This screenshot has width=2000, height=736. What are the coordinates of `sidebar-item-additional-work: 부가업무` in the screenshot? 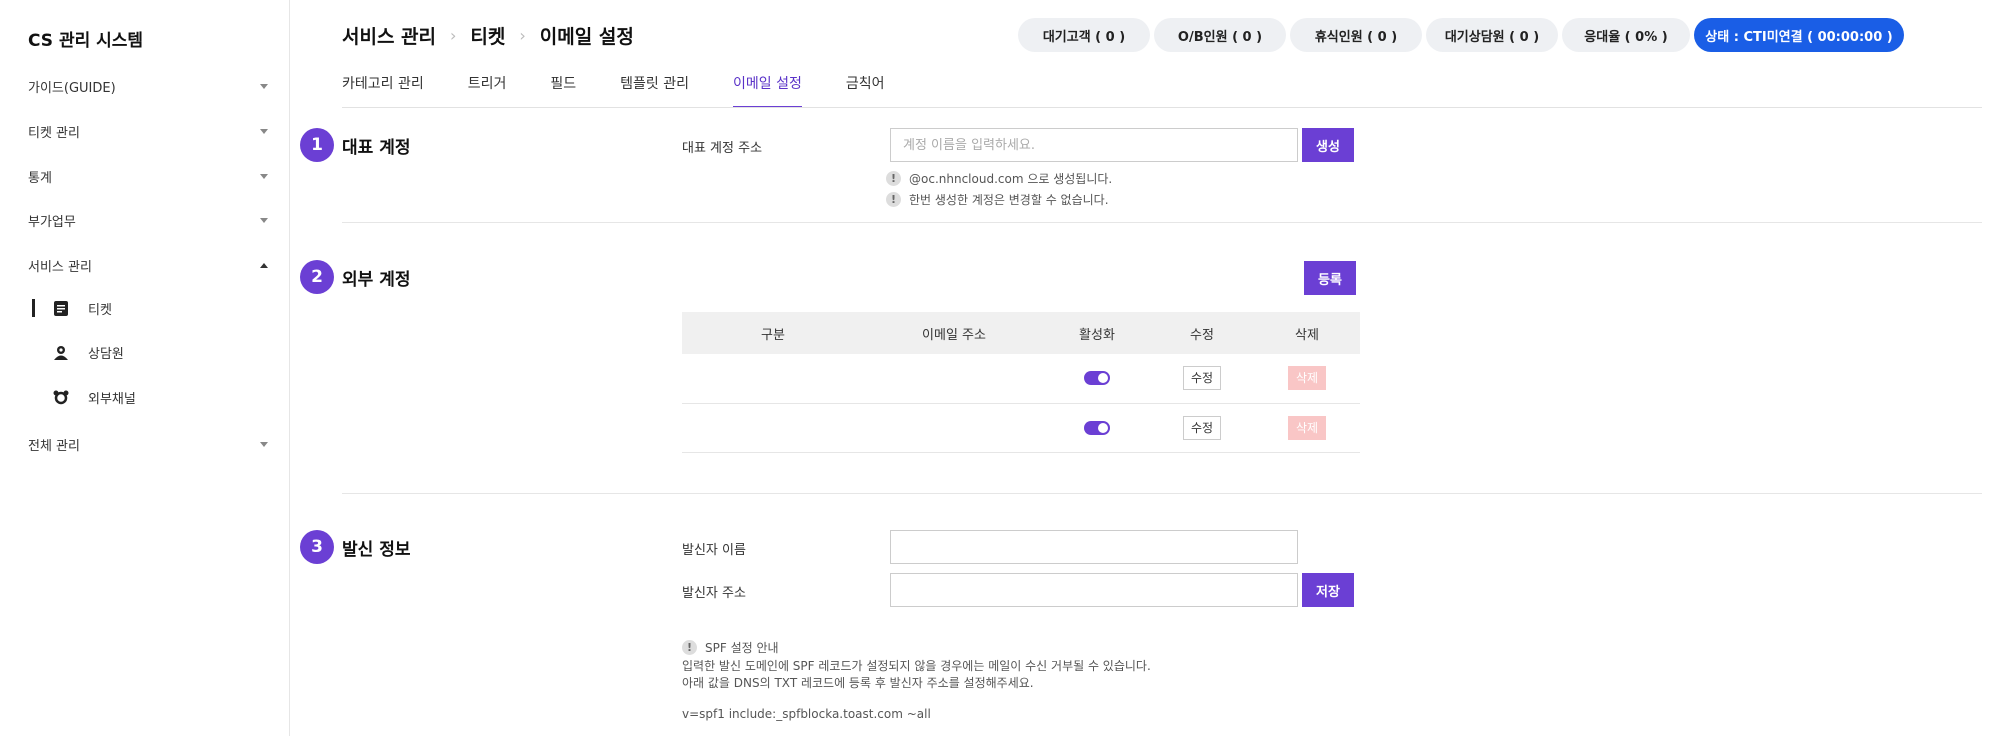 It's located at (148, 220).